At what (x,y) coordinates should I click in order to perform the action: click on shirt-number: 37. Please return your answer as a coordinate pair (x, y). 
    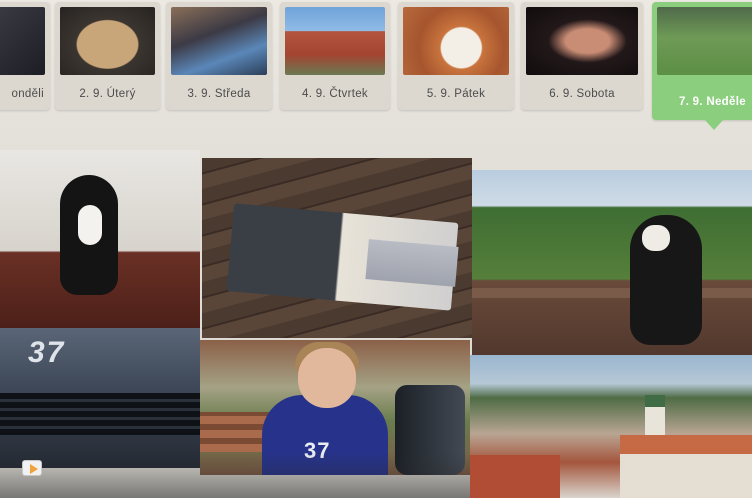
    Looking at the image, I should click on (317, 450).